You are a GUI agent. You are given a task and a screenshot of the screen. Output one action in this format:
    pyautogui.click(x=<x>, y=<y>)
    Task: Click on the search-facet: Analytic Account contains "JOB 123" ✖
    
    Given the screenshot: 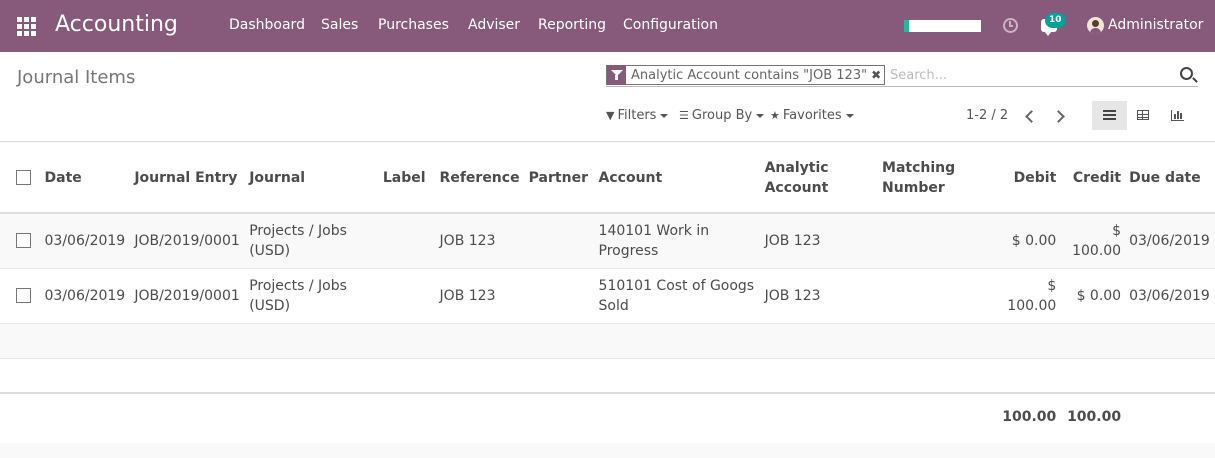 What is the action you would take?
    pyautogui.click(x=746, y=75)
    